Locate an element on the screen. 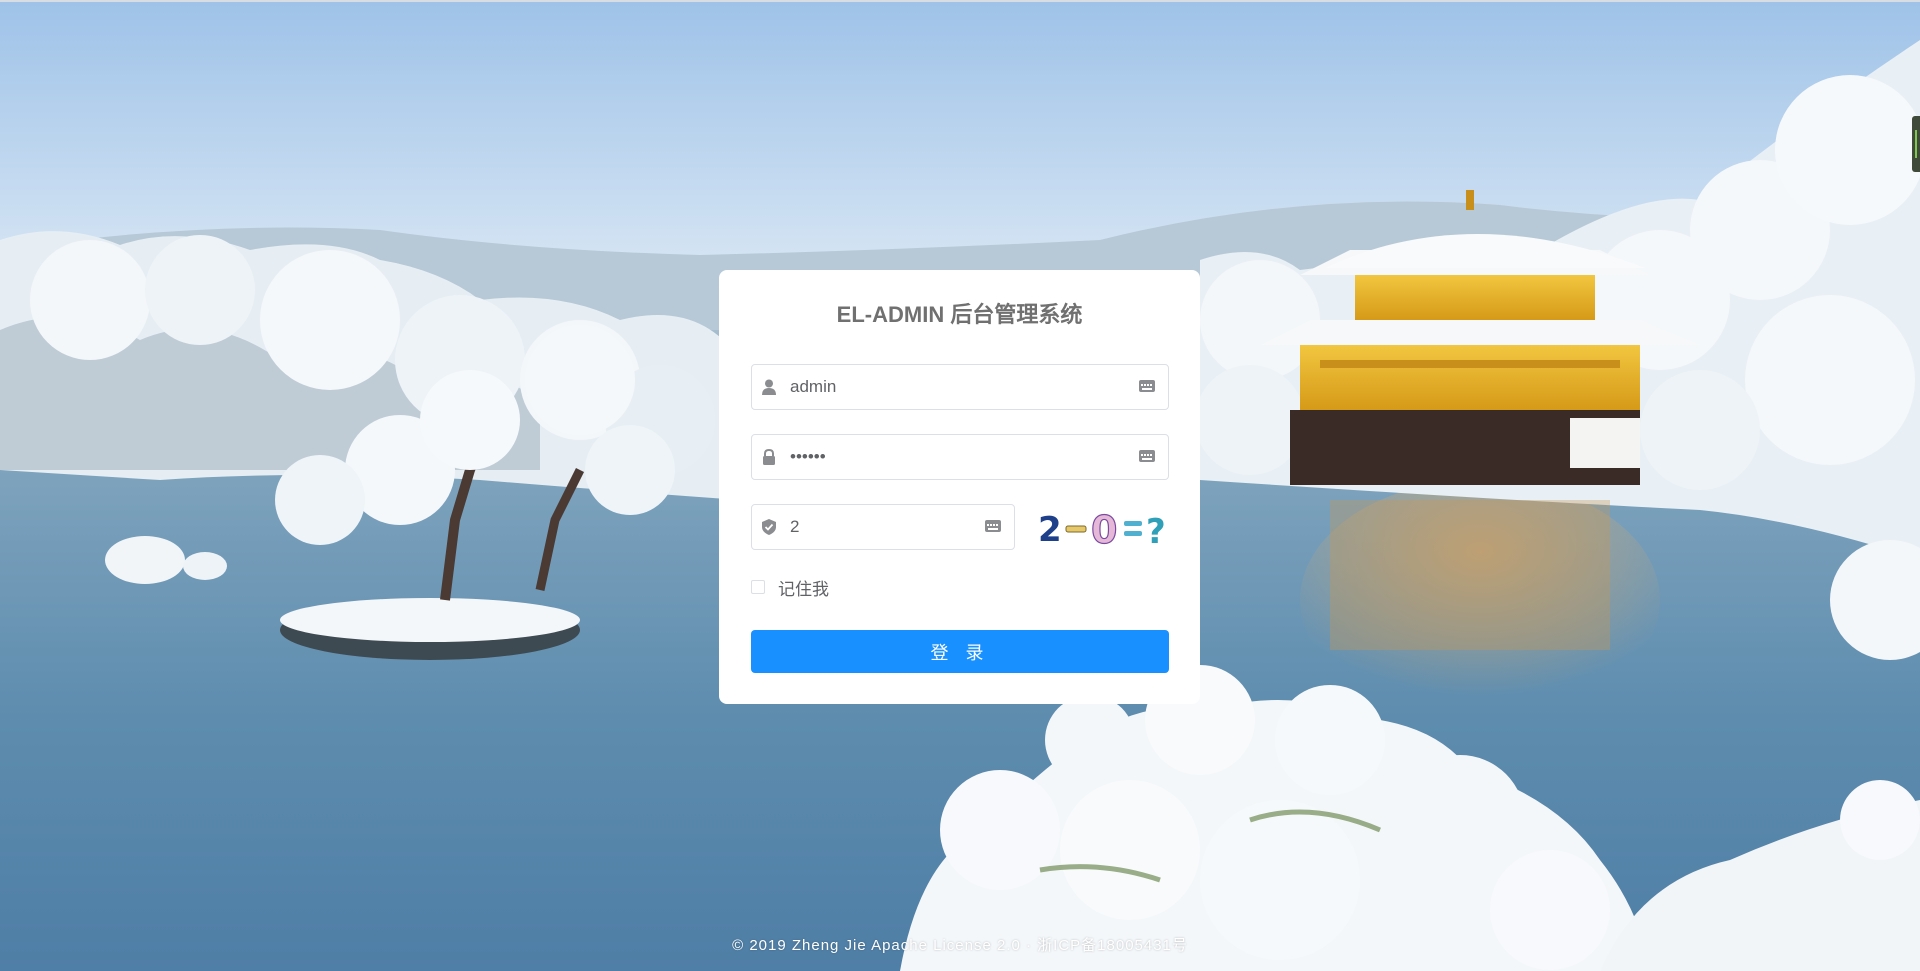  side-panel-tab is located at coordinates (1916, 144).